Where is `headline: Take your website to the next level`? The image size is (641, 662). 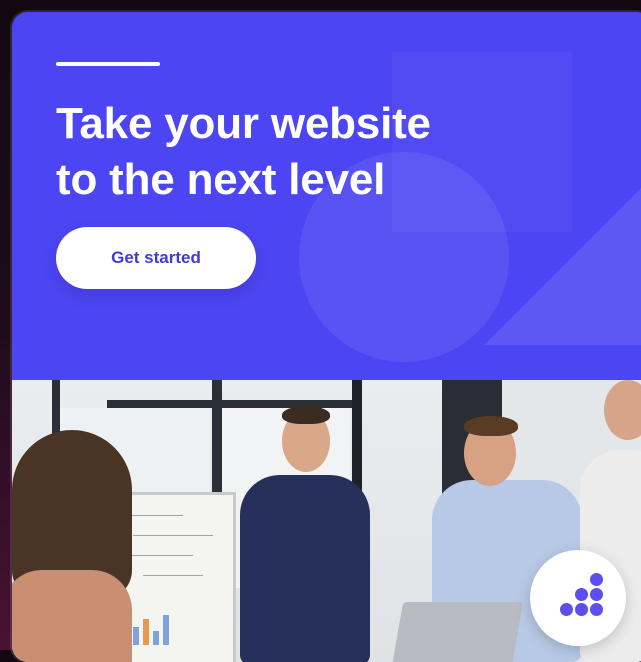
headline: Take your website to the next level is located at coordinates (316, 152).